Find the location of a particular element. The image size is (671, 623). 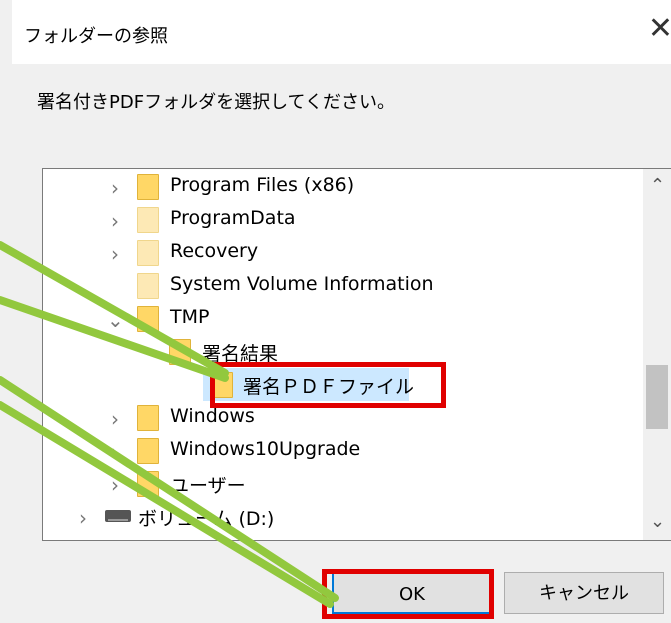

chevron-down-icon: ⌄ is located at coordinates (115, 320).